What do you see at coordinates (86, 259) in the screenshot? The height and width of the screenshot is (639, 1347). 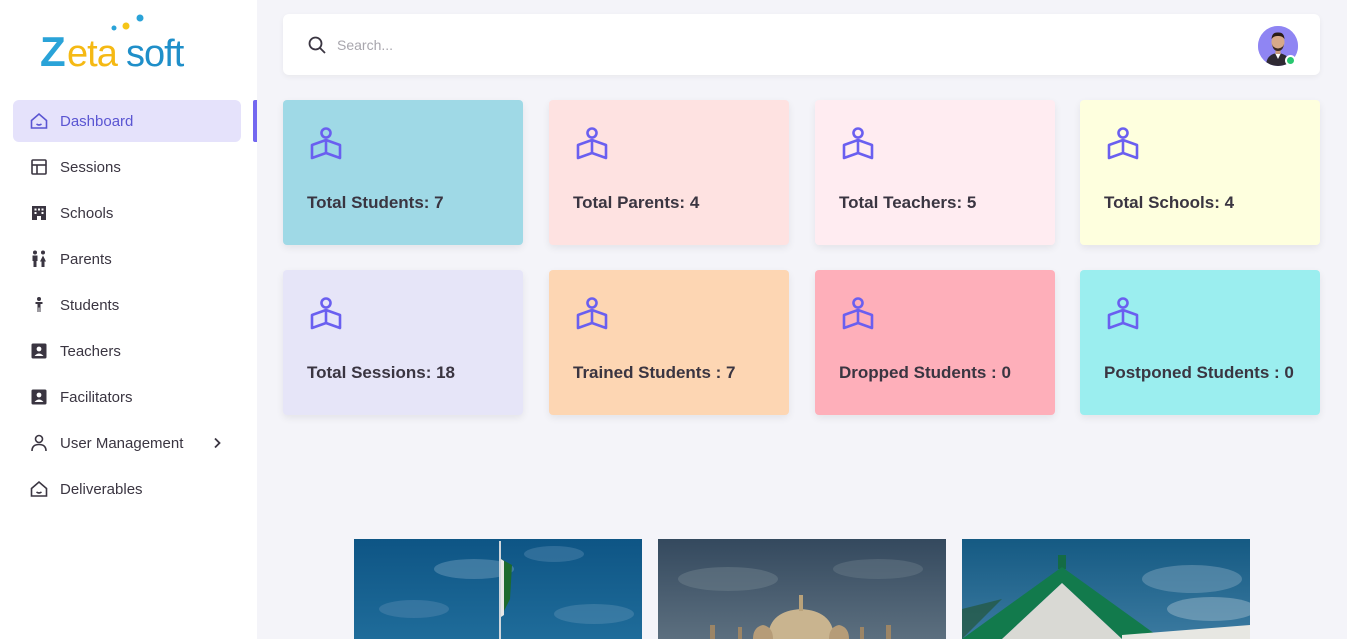 I see `sidebar-item-label: Parents` at bounding box center [86, 259].